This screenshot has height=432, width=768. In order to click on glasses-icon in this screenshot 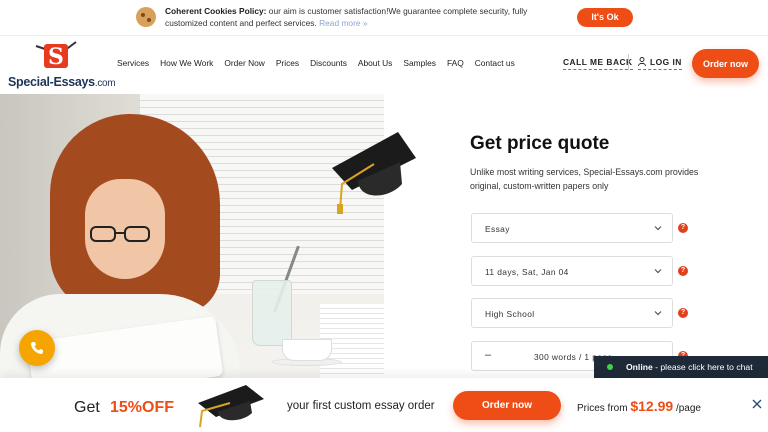, I will do `click(120, 234)`.